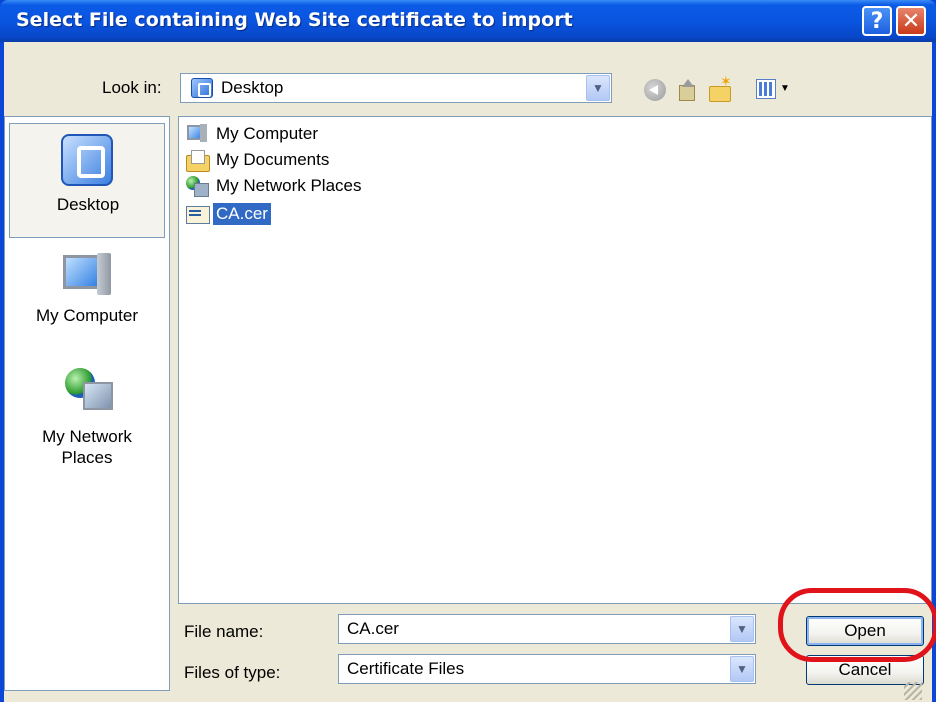 This screenshot has height=702, width=936. I want to click on file-type-select: Certificate Files ▼, so click(547, 669).